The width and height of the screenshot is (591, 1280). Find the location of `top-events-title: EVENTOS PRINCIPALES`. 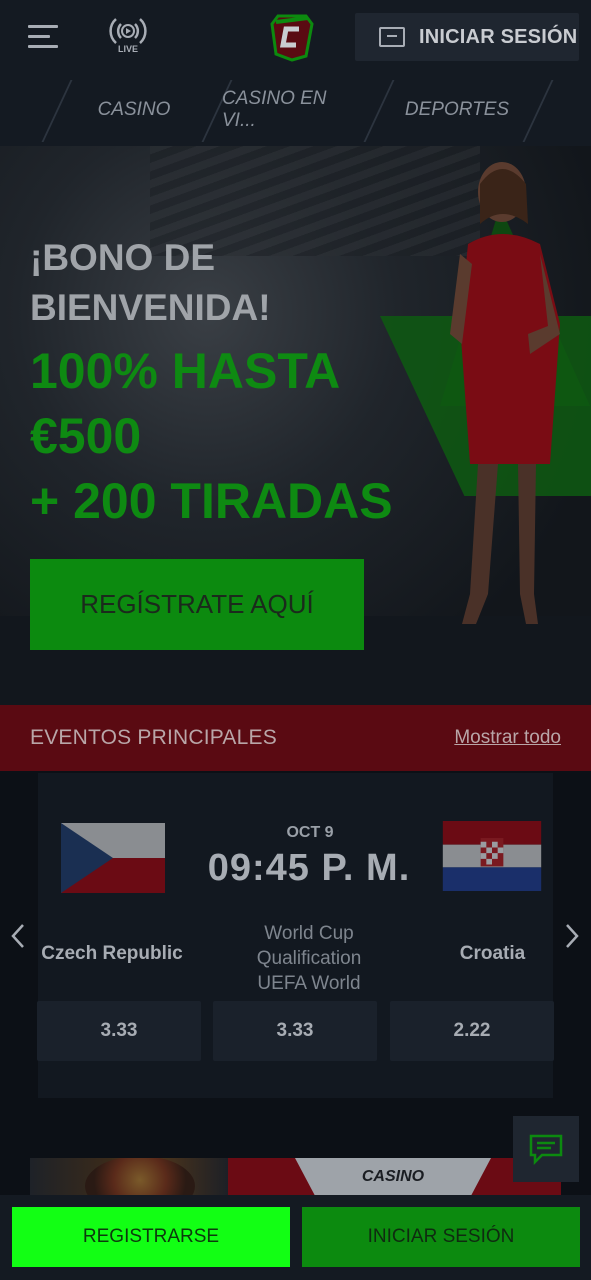

top-events-title: EVENTOS PRINCIPALES is located at coordinates (153, 737).